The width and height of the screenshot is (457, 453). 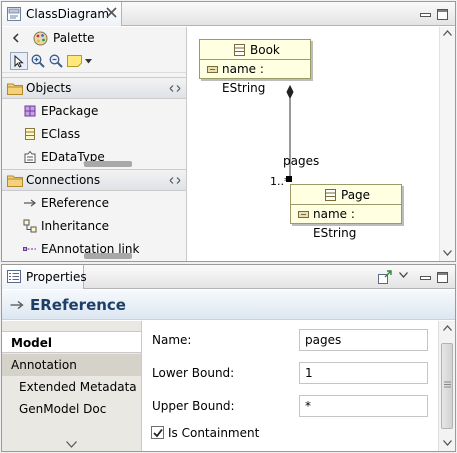 I want to click on palette-item-epackage: EPackage, so click(x=94, y=111).